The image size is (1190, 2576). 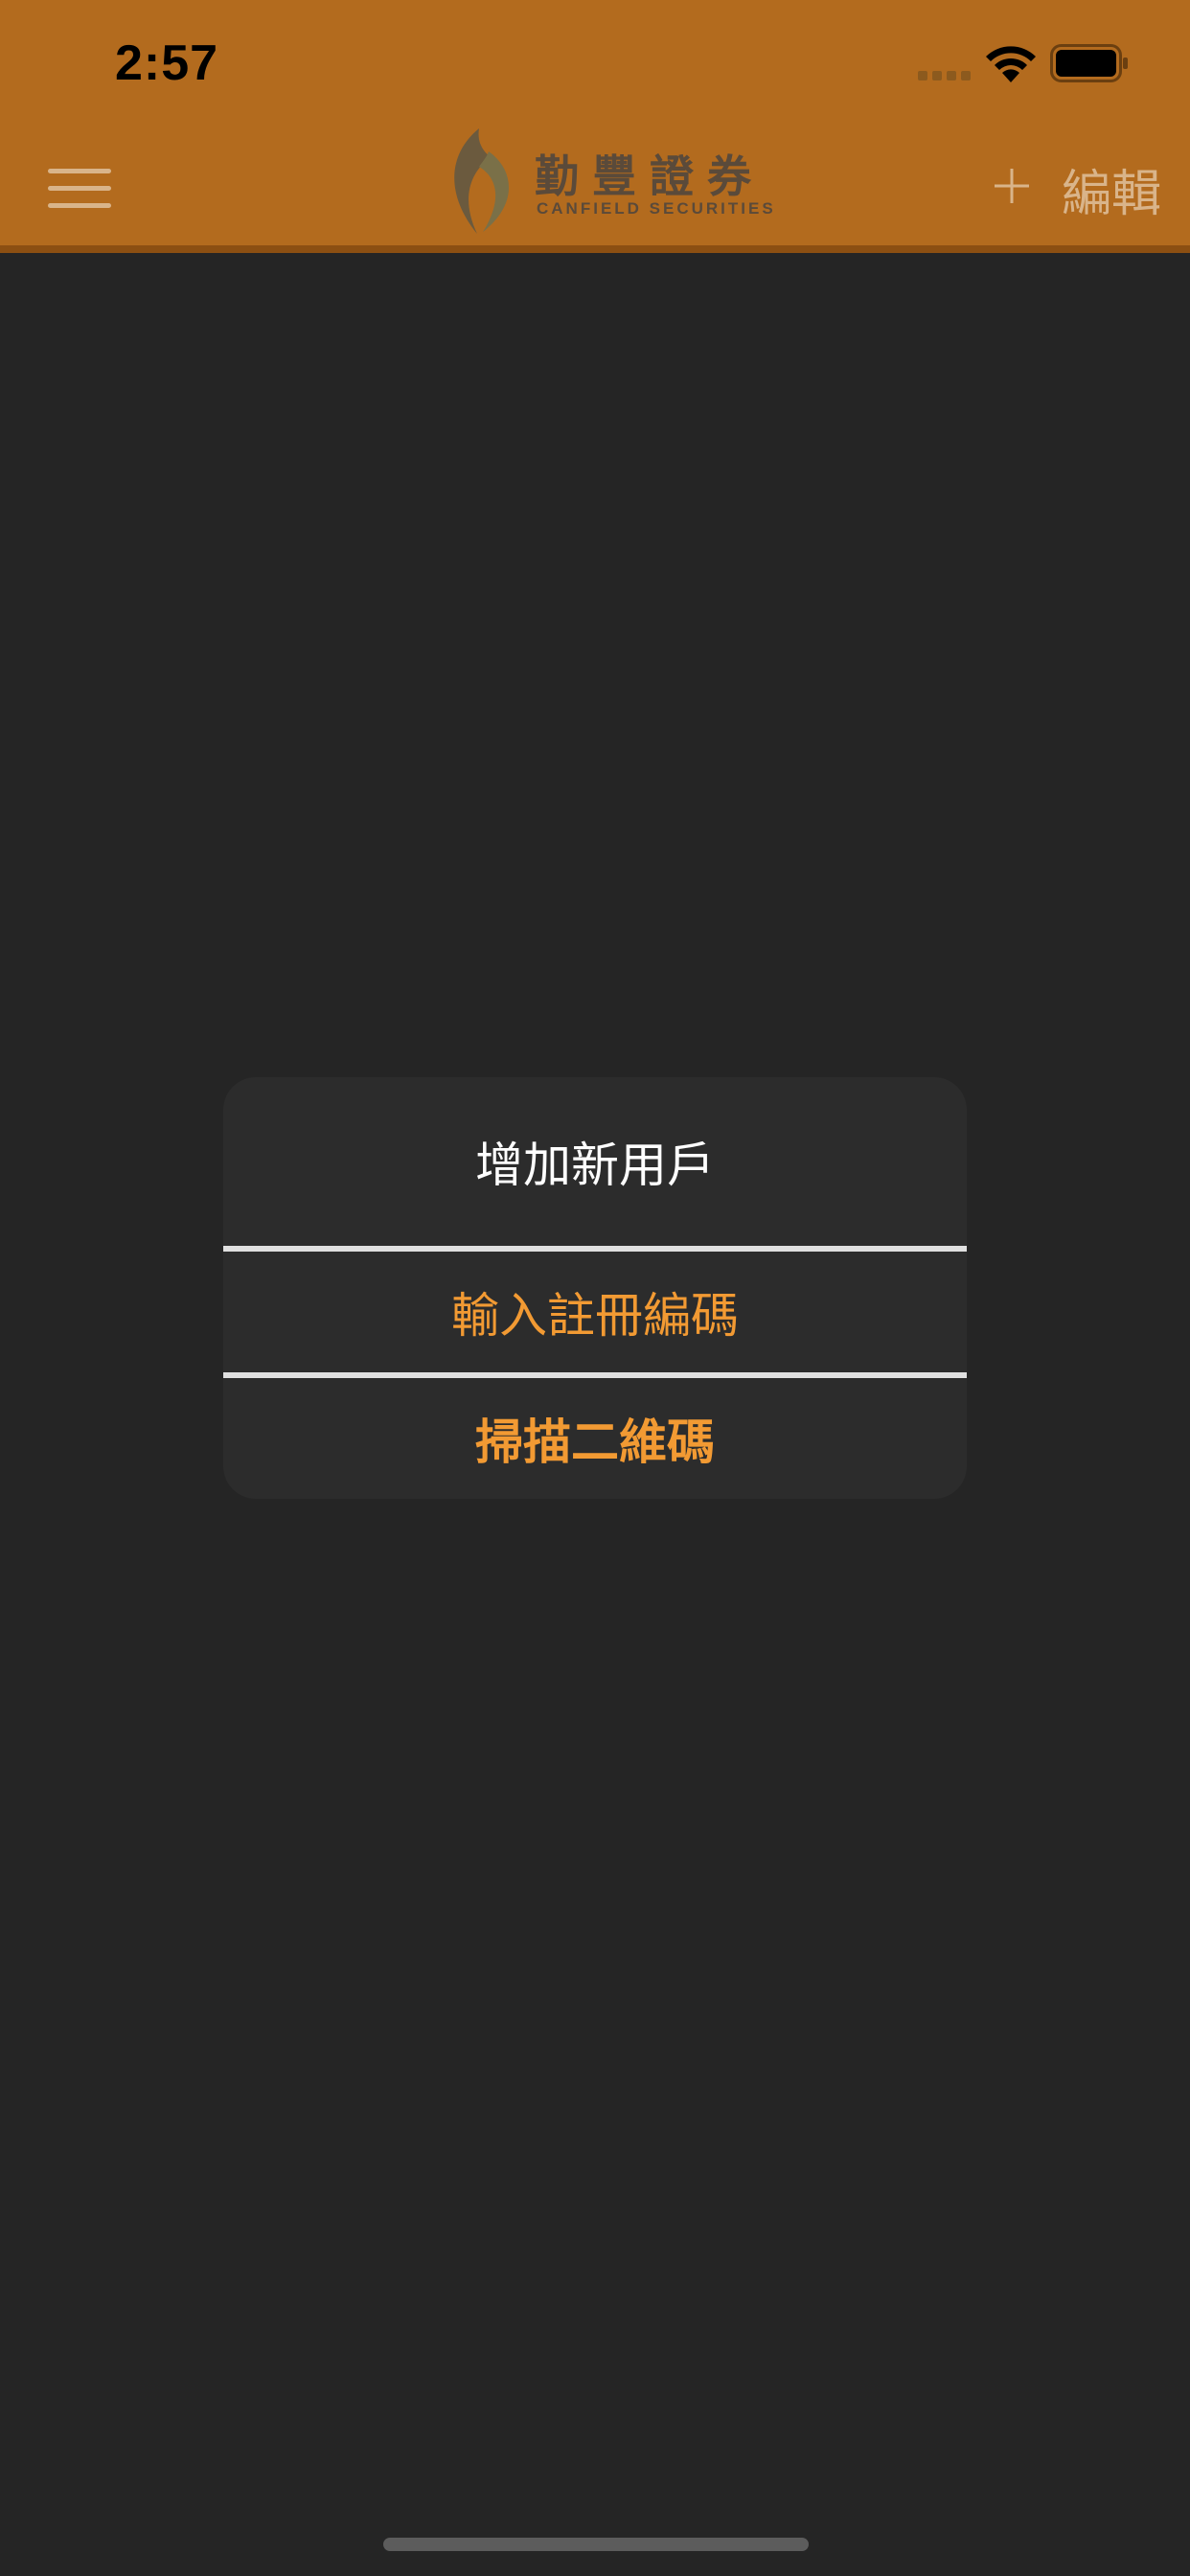 I want to click on plus-icon, so click(x=1012, y=186).